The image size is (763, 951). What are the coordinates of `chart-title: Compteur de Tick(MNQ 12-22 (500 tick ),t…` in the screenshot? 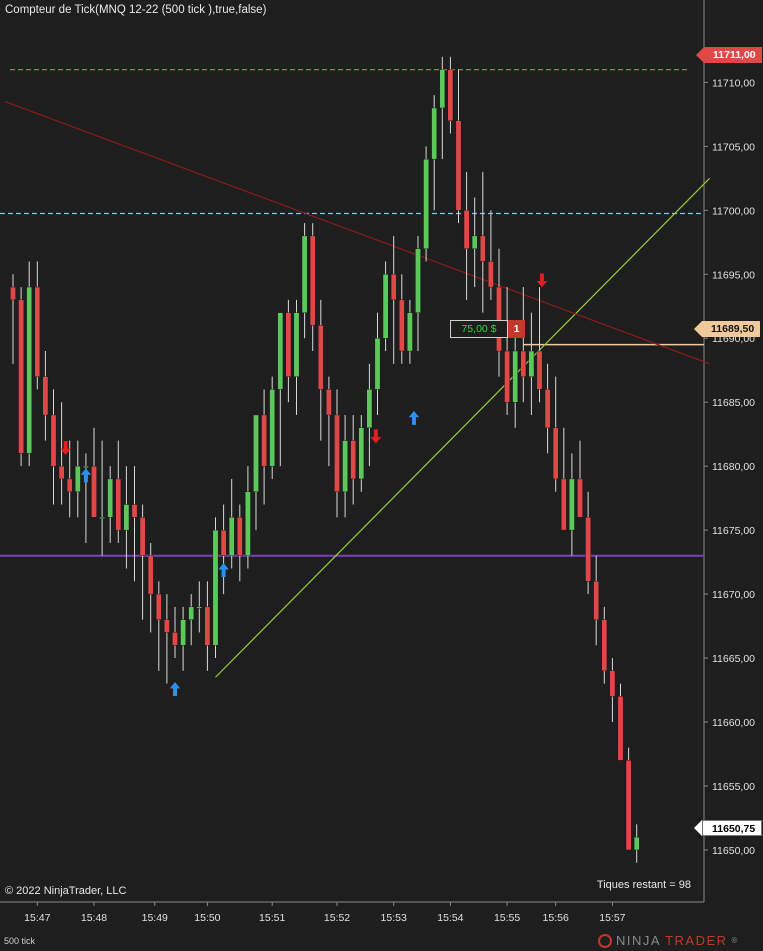 It's located at (136, 10).